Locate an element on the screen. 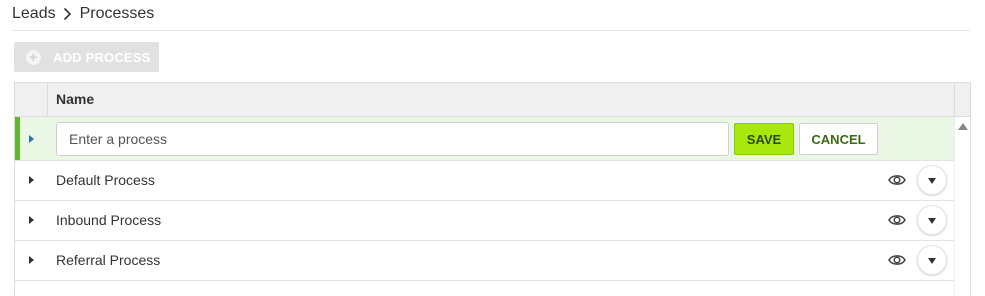  breadcrumb: Leads Processes is located at coordinates (83, 14).